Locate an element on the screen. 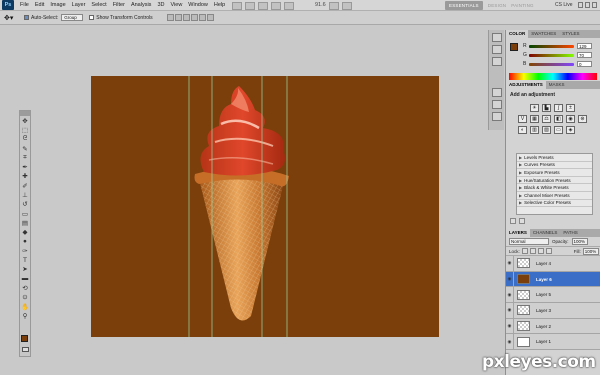  workspace-design: DESIGN is located at coordinates (497, 5).